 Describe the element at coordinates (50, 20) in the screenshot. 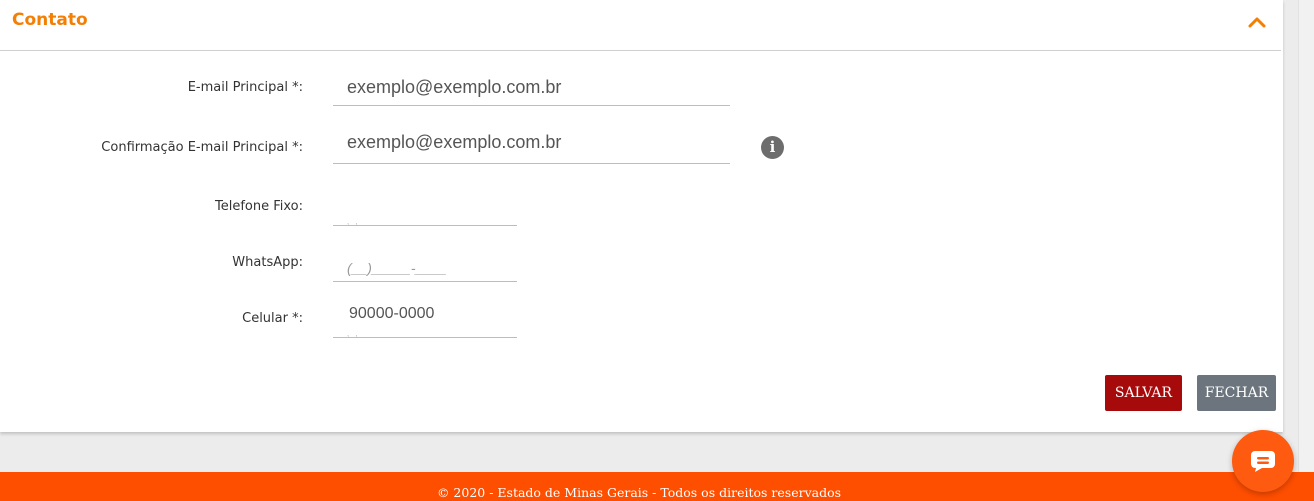

I see `section-title: Contato` at that location.